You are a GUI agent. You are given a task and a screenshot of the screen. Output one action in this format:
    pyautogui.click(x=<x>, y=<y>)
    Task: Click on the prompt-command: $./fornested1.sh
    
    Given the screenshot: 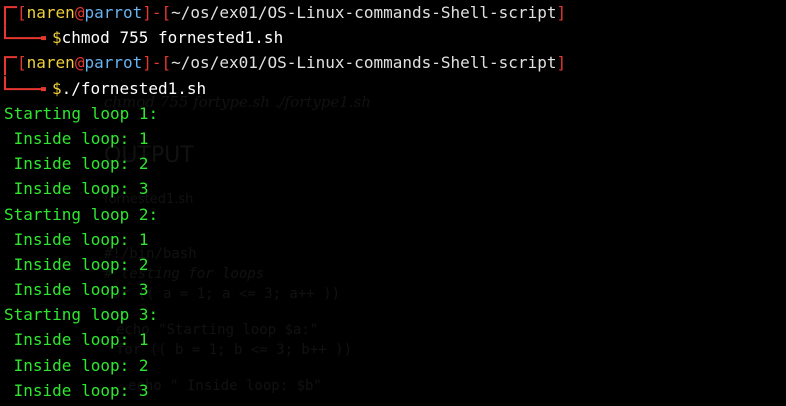 What is the action you would take?
    pyautogui.click(x=129, y=88)
    